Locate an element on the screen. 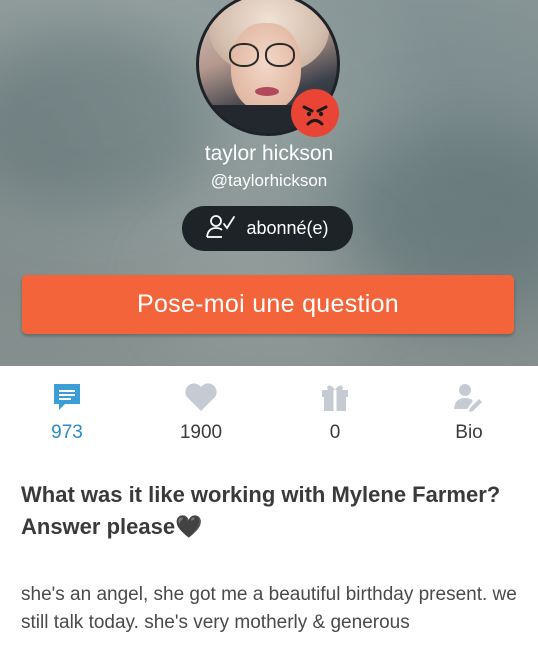 Image resolution: width=538 pixels, height=672 pixels. avatar-face is located at coordinates (266, 67).